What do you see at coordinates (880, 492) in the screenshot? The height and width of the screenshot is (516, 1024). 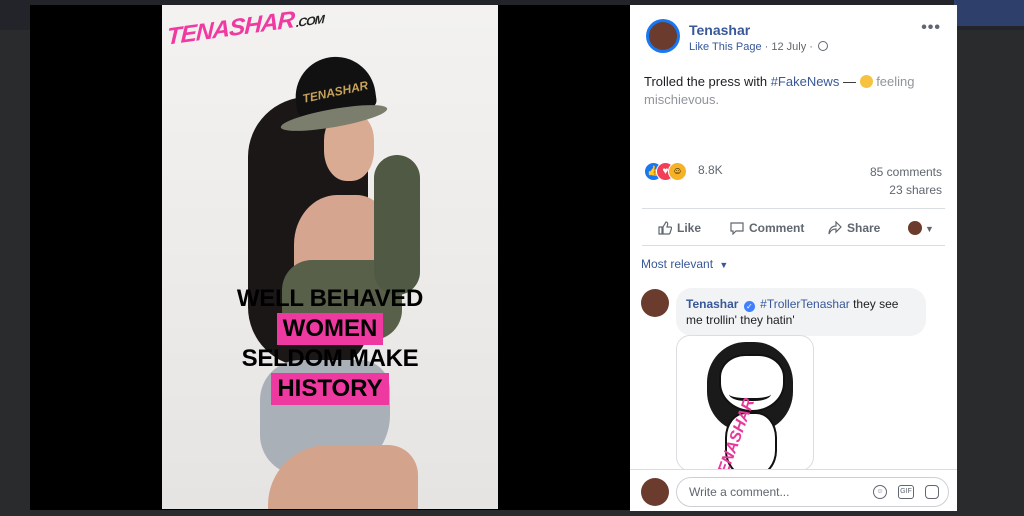 I see `emoji-icon: ☺` at bounding box center [880, 492].